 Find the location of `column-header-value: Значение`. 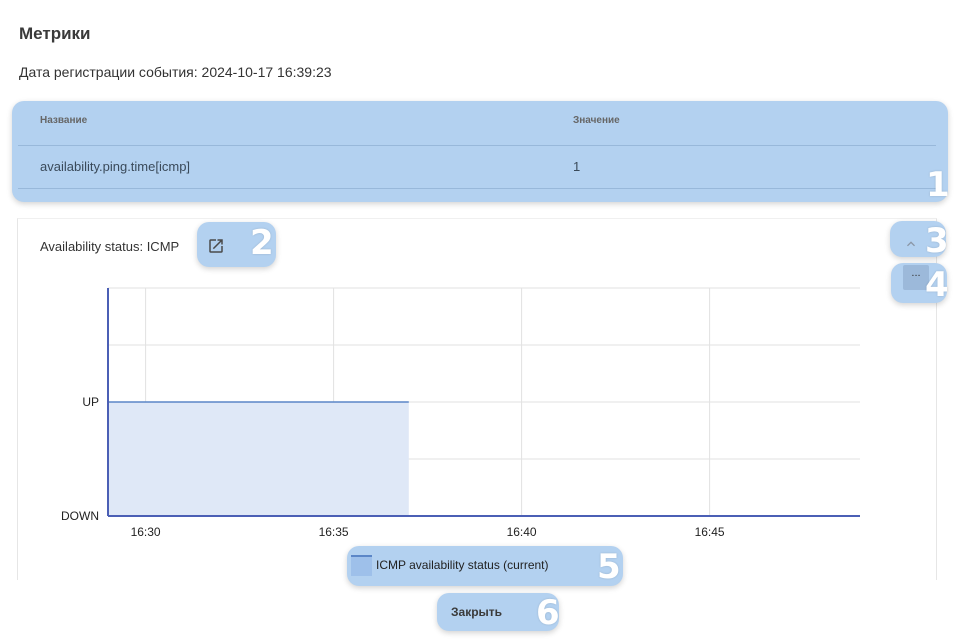

column-header-value: Значение is located at coordinates (596, 120).